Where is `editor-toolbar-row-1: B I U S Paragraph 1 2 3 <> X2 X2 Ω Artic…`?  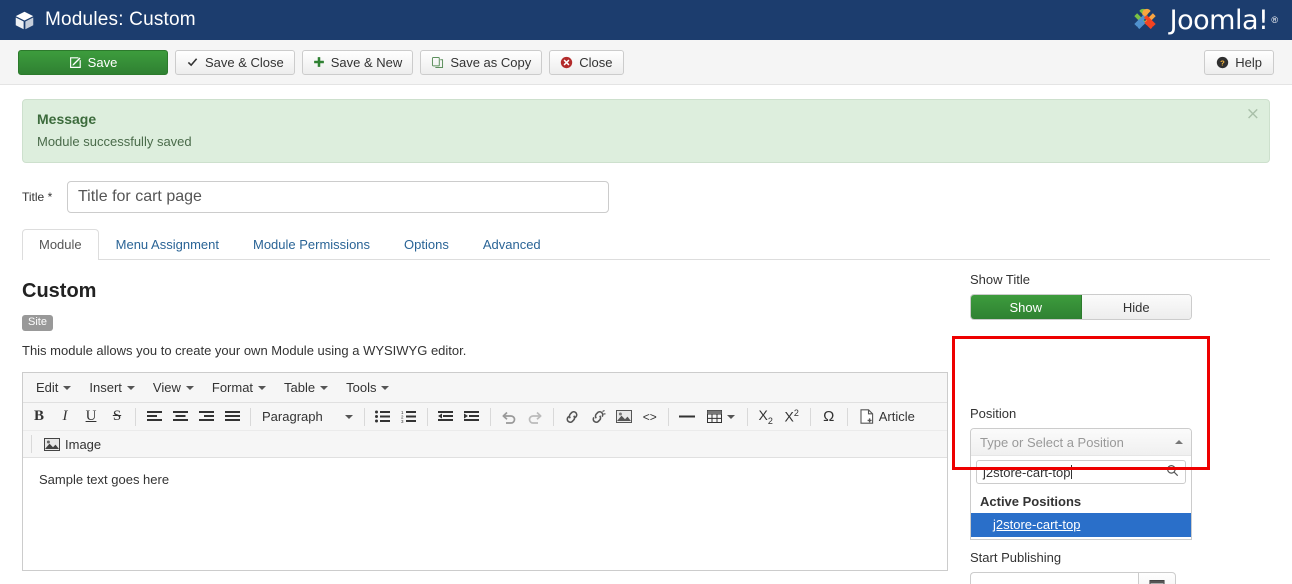
editor-toolbar-row-1: B I U S Paragraph 1 2 3 <> X2 X2 Ω Artic… is located at coordinates (485, 417).